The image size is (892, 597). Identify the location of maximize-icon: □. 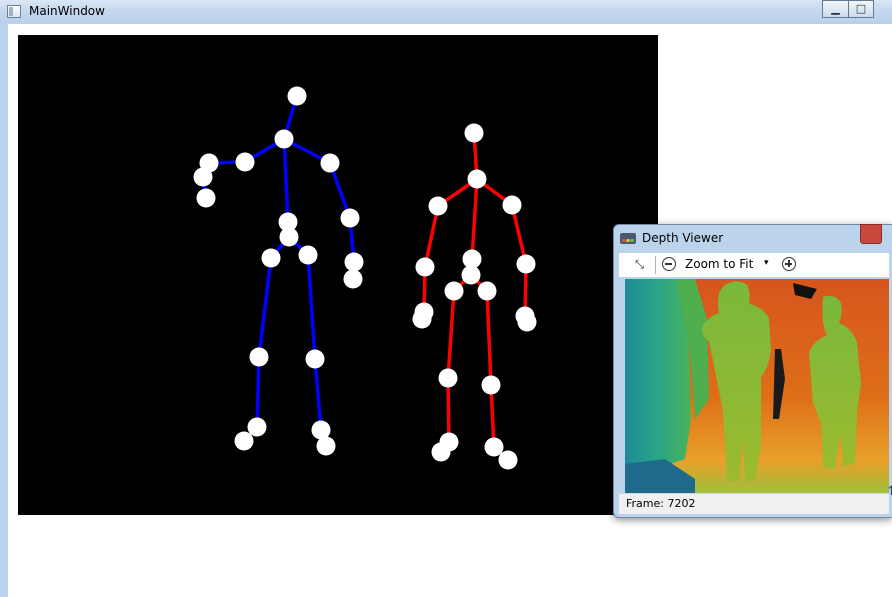
(861, 9).